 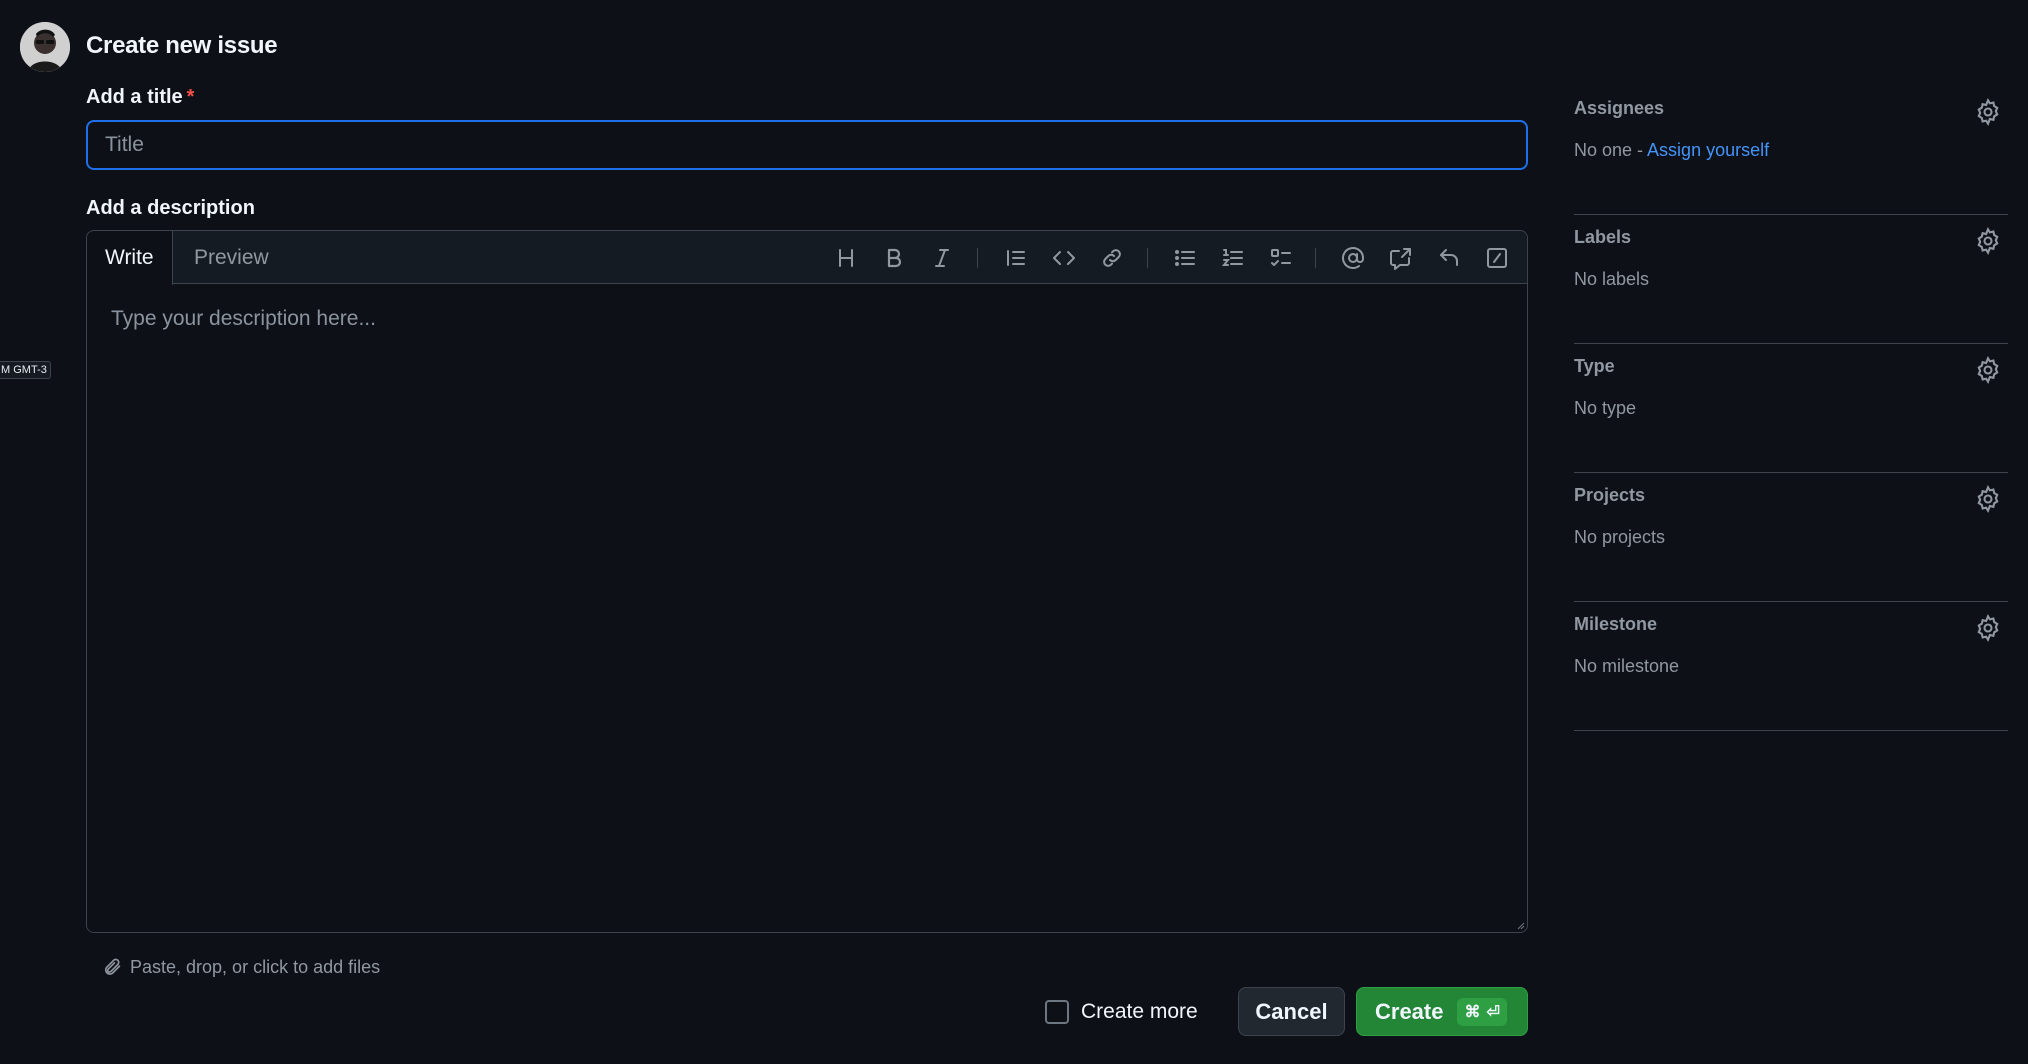 What do you see at coordinates (1627, 666) in the screenshot?
I see `milestone-value: No milestone` at bounding box center [1627, 666].